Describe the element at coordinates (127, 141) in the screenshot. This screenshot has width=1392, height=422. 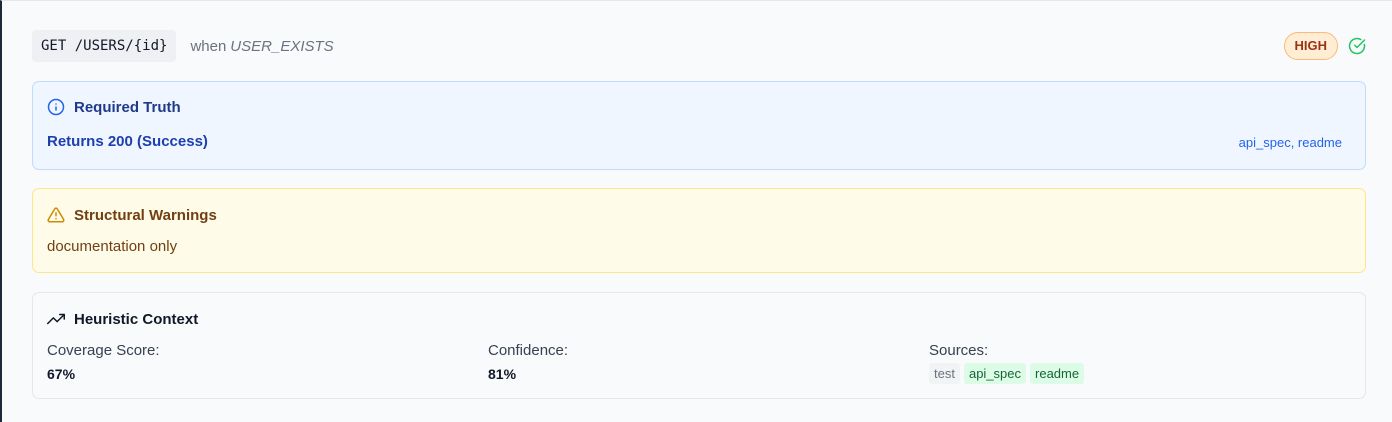
I see `required-truth-text: Returns 200 (Success)` at that location.